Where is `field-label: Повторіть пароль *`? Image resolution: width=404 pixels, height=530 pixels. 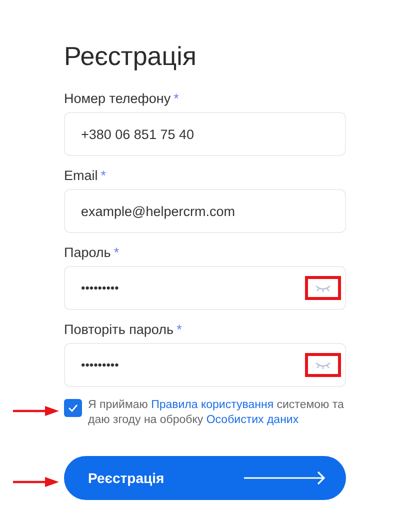
field-label: Повторіть пароль * is located at coordinates (123, 330).